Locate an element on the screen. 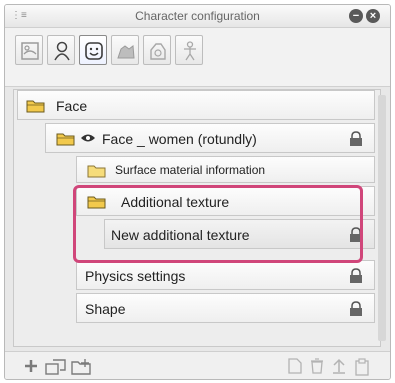 The image size is (395, 383). highlight-box is located at coordinates (218, 224).